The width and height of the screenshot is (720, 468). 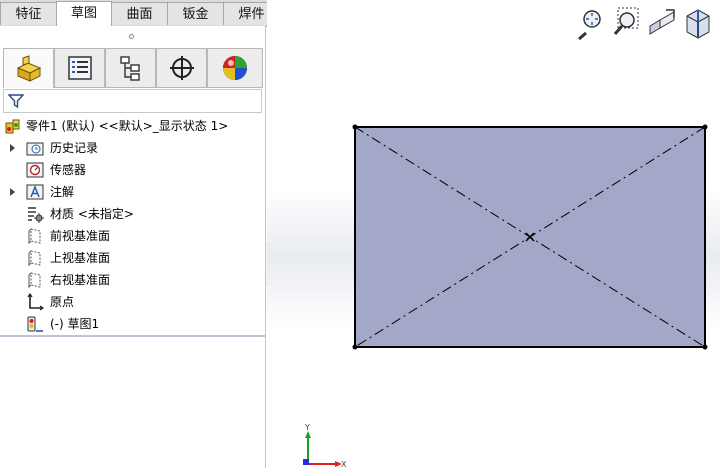 I want to click on panel-grip, so click(x=131, y=36).